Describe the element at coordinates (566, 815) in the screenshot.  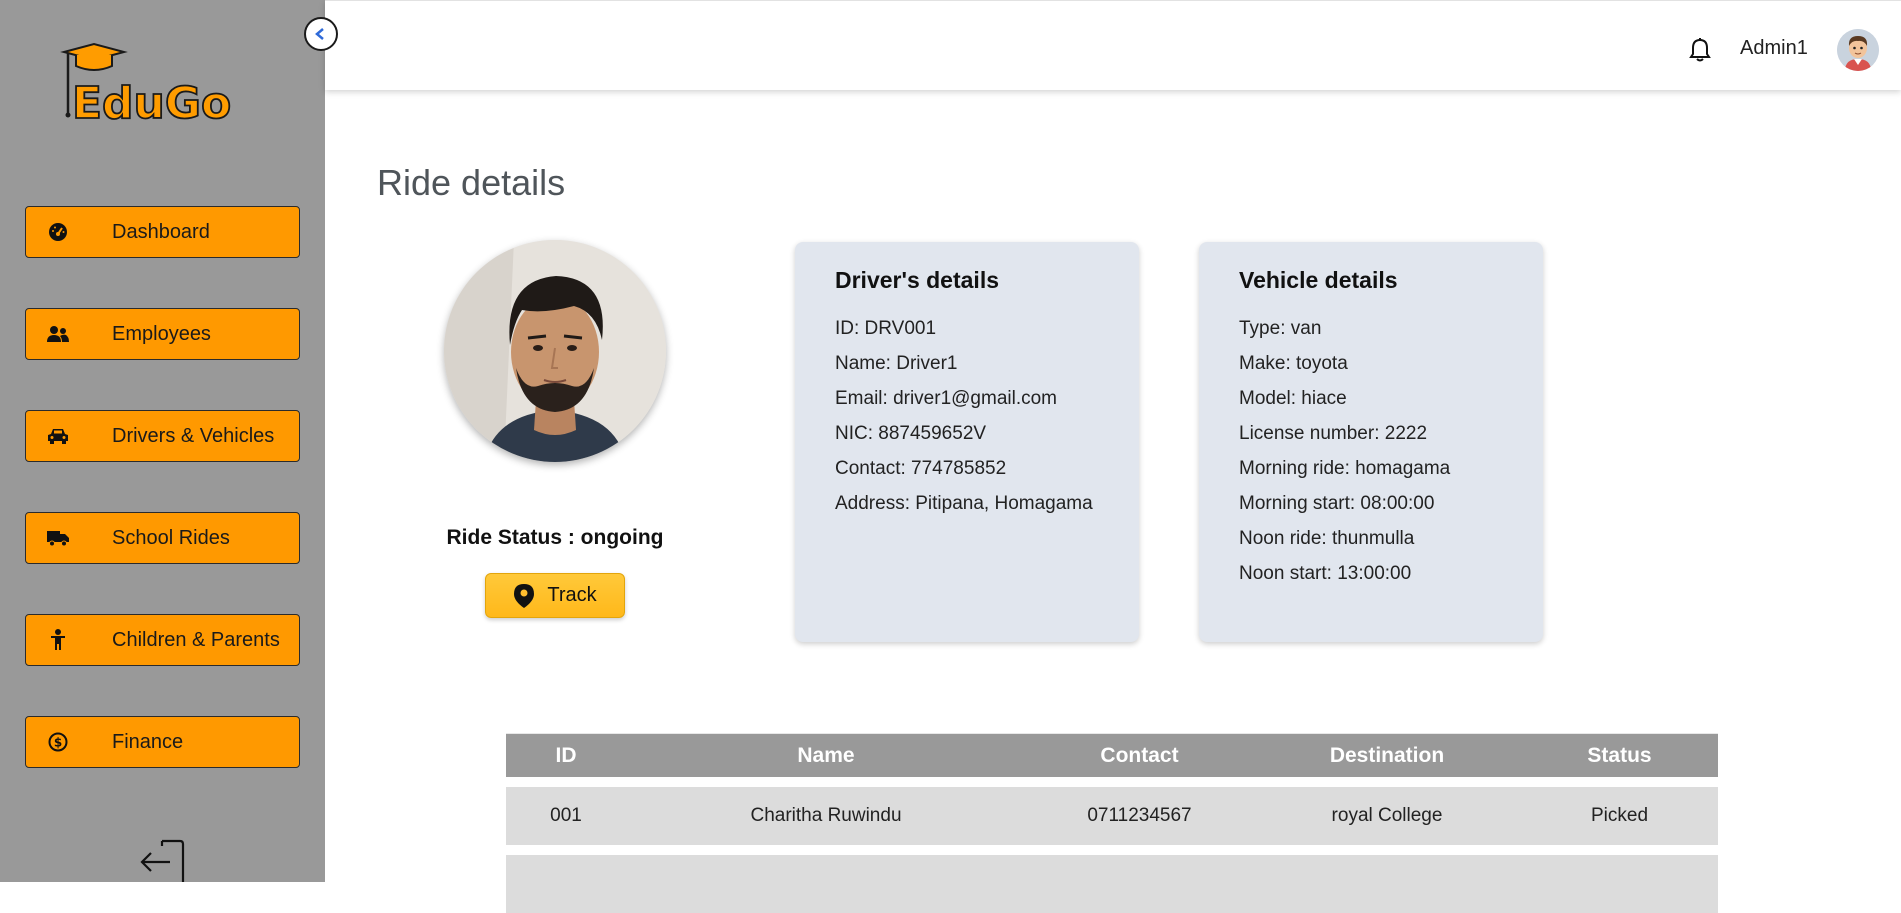
I see `cell-id: 001` at that location.